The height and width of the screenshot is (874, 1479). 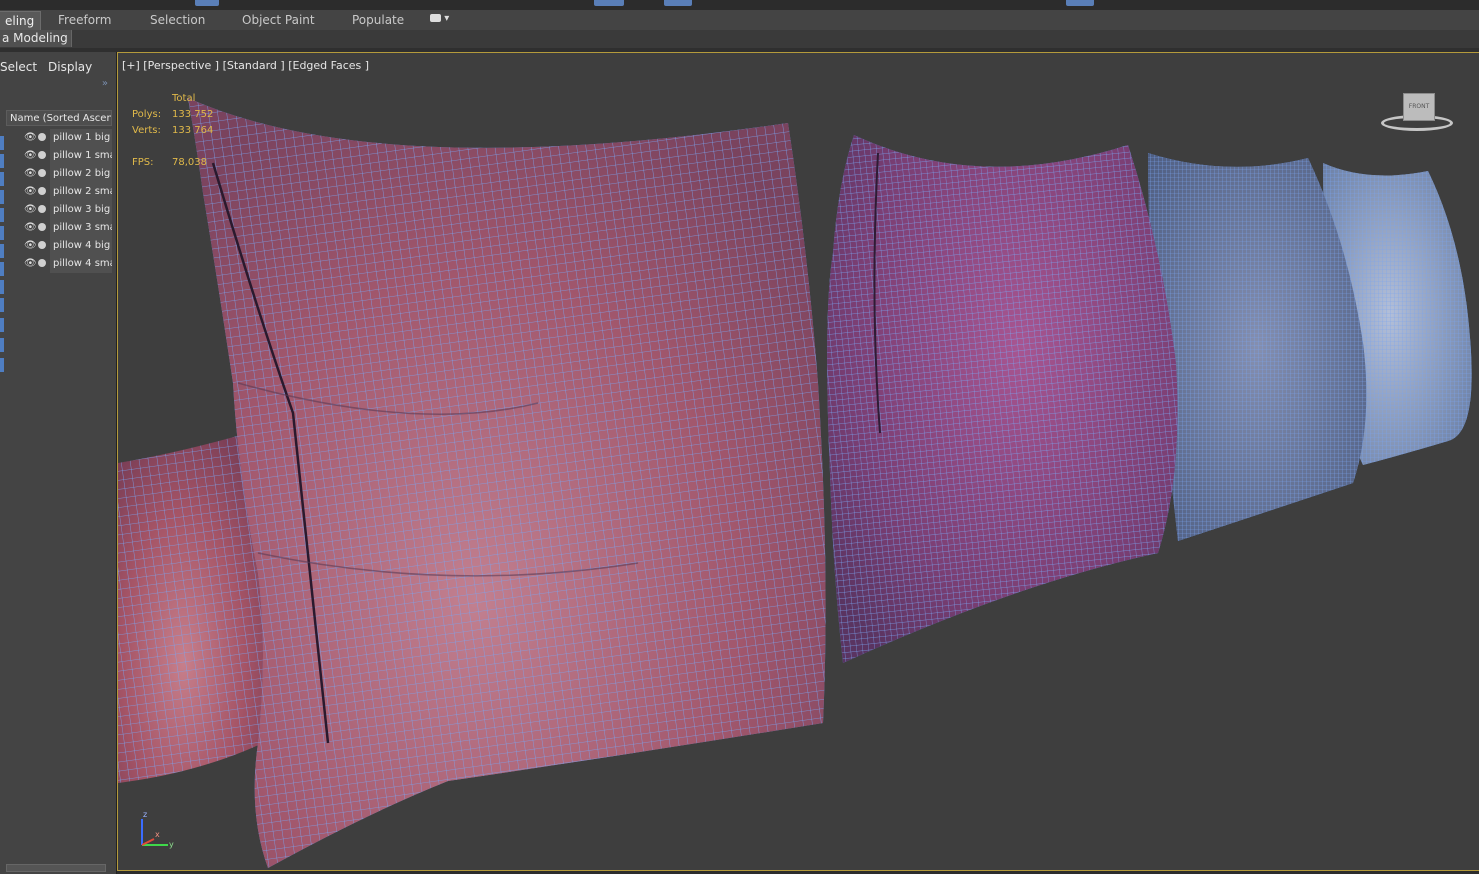 What do you see at coordinates (105, 83) in the screenshot?
I see `double-chevron-right-icon: »` at bounding box center [105, 83].